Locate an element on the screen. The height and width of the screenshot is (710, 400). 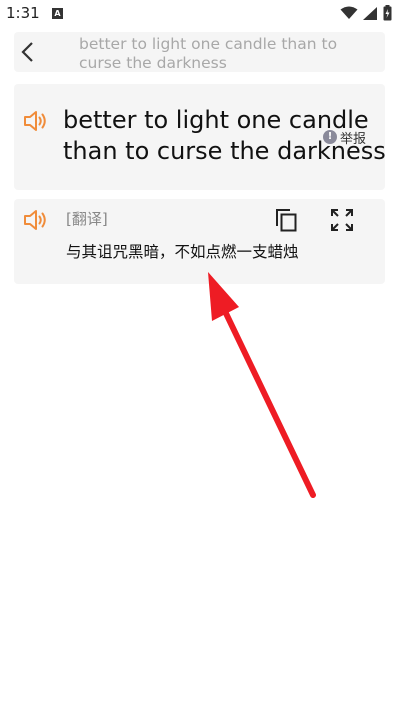
fullscreen-icon is located at coordinates (342, 220).